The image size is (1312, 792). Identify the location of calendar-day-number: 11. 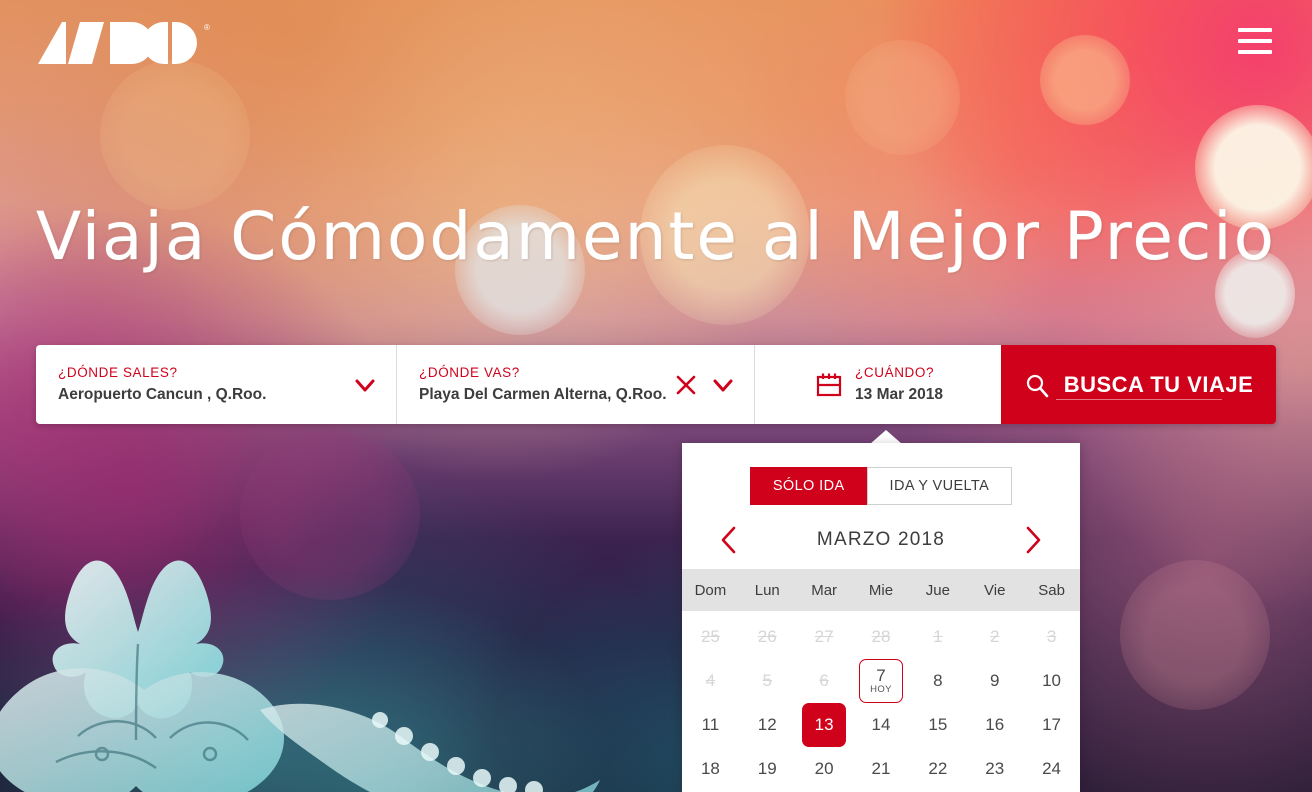
(710, 725).